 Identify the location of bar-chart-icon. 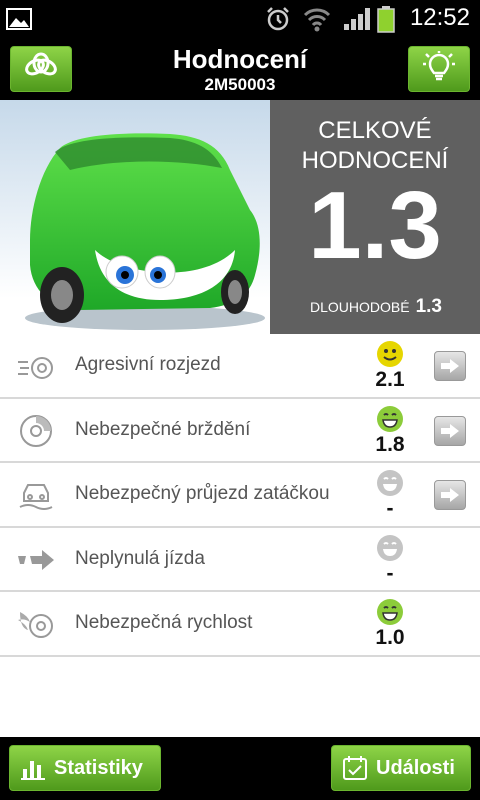
(33, 770).